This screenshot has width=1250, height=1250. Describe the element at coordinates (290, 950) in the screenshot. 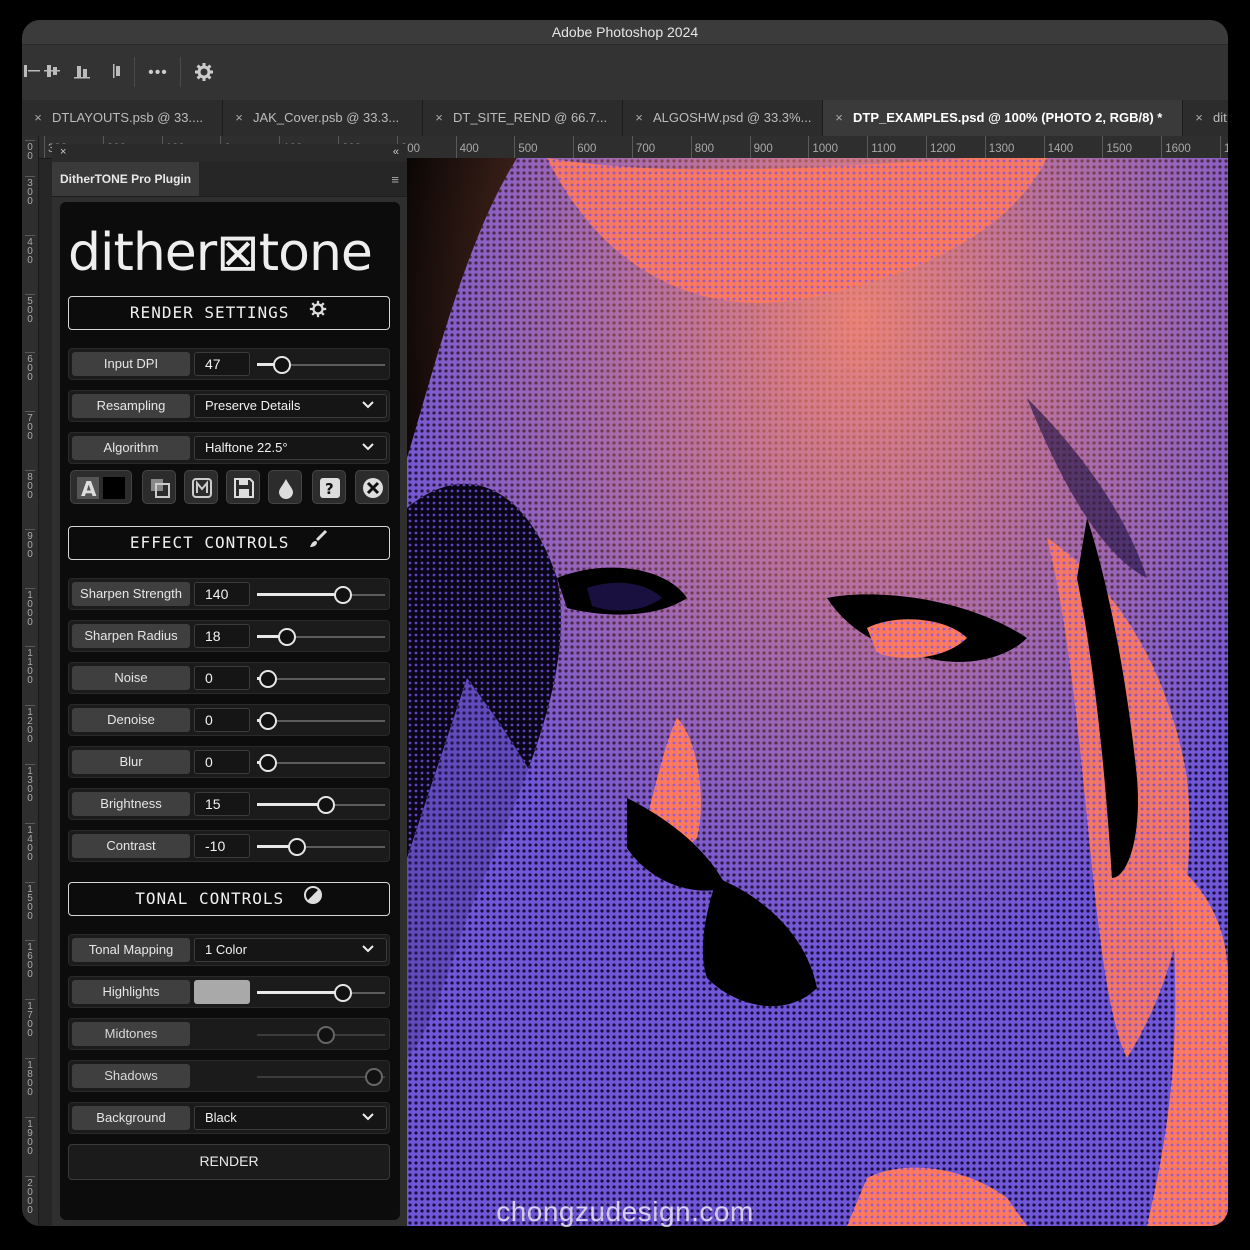

I see `tonal-mapping-select: 1 Color` at that location.